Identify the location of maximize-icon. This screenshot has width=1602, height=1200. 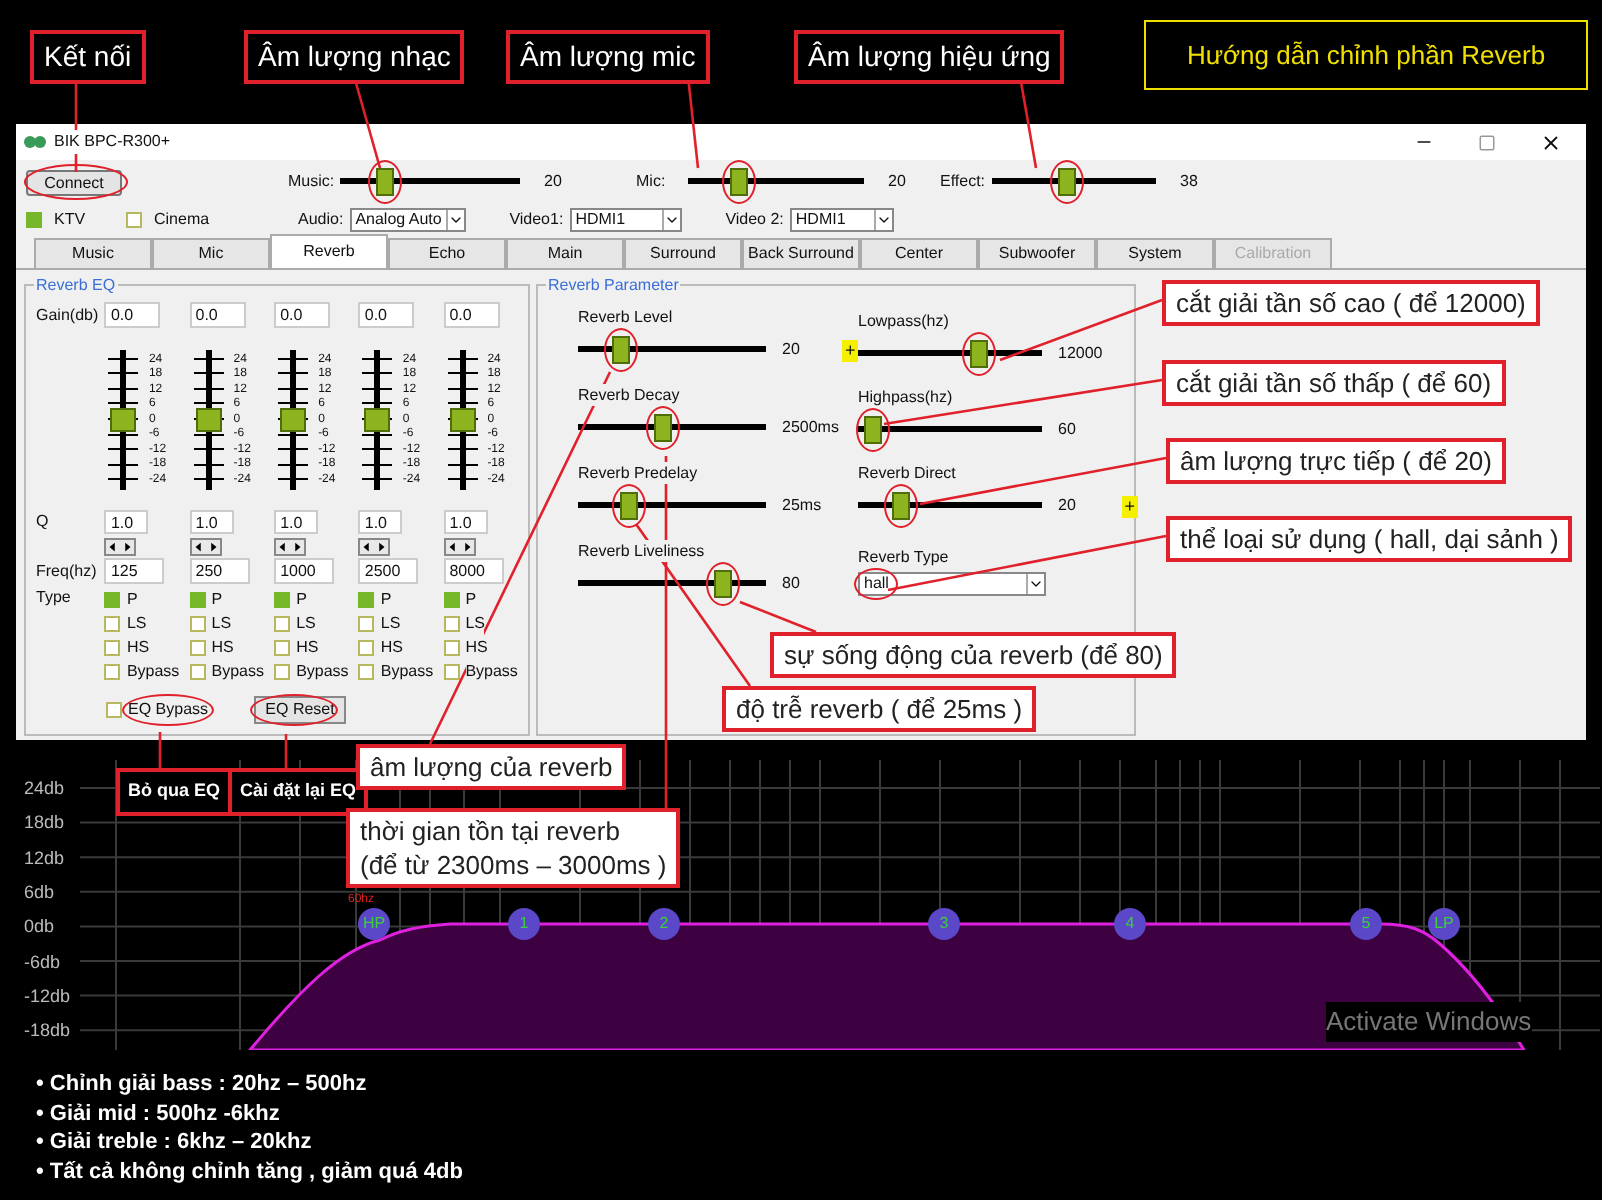
(1487, 142).